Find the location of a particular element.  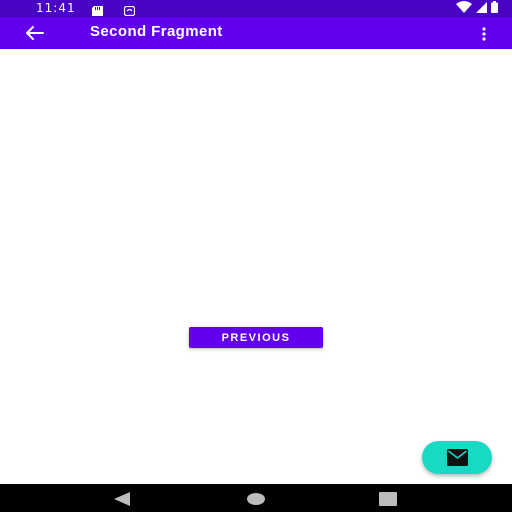

status-icons is located at coordinates (477, 9).